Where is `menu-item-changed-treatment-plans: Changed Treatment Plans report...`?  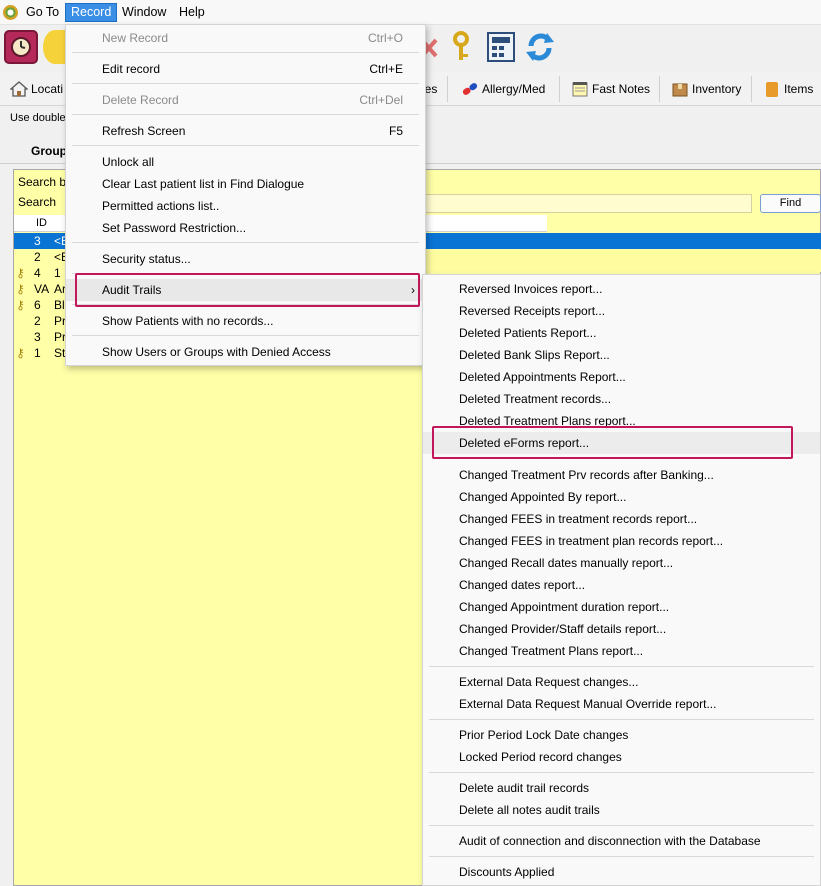 menu-item-changed-treatment-plans: Changed Treatment Plans report... is located at coordinates (621, 651).